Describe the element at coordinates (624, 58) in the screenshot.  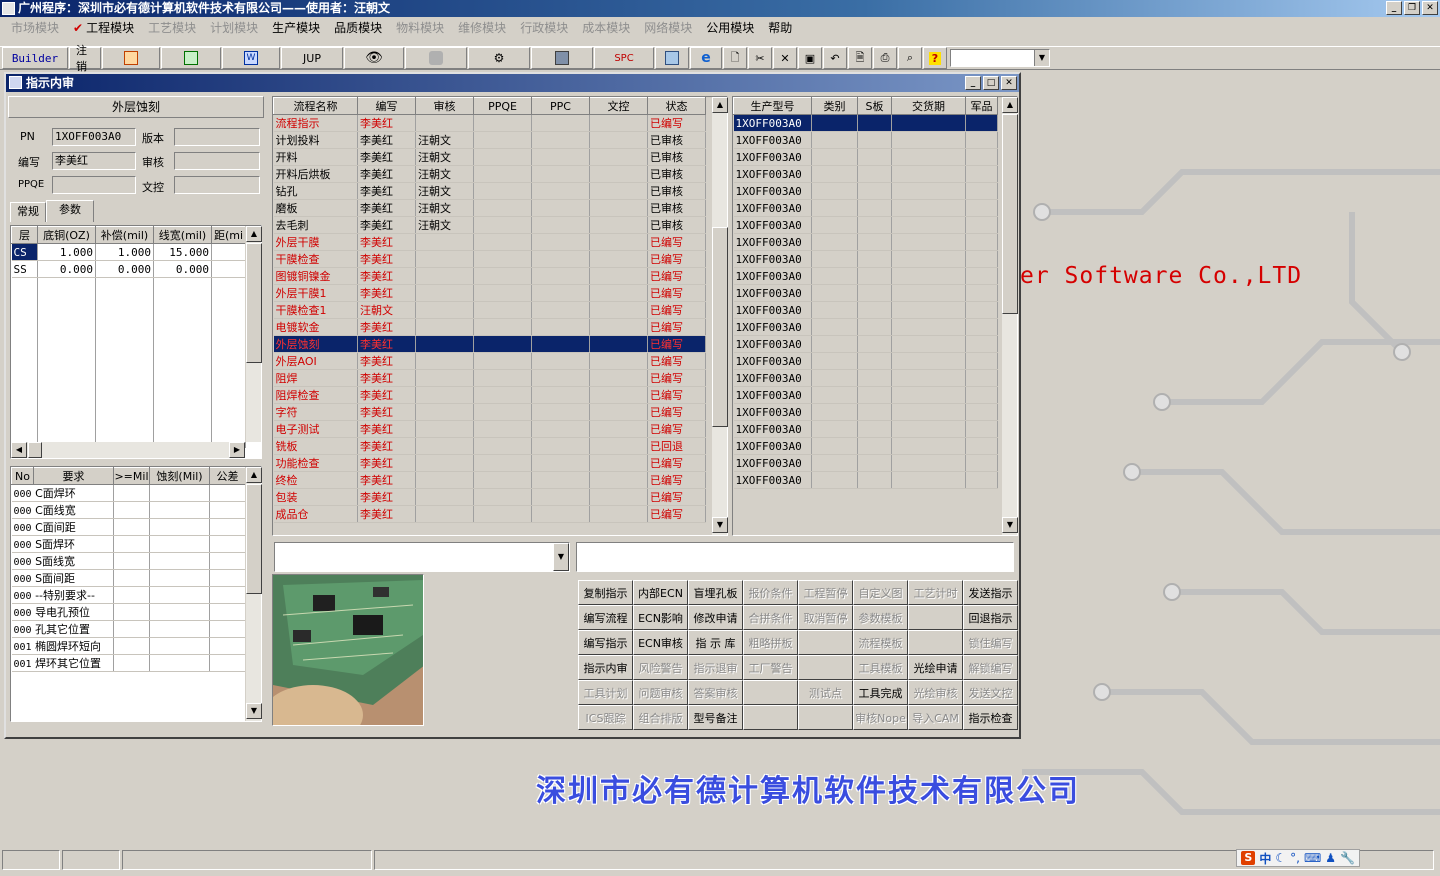
I see `spc-button: SPC` at that location.